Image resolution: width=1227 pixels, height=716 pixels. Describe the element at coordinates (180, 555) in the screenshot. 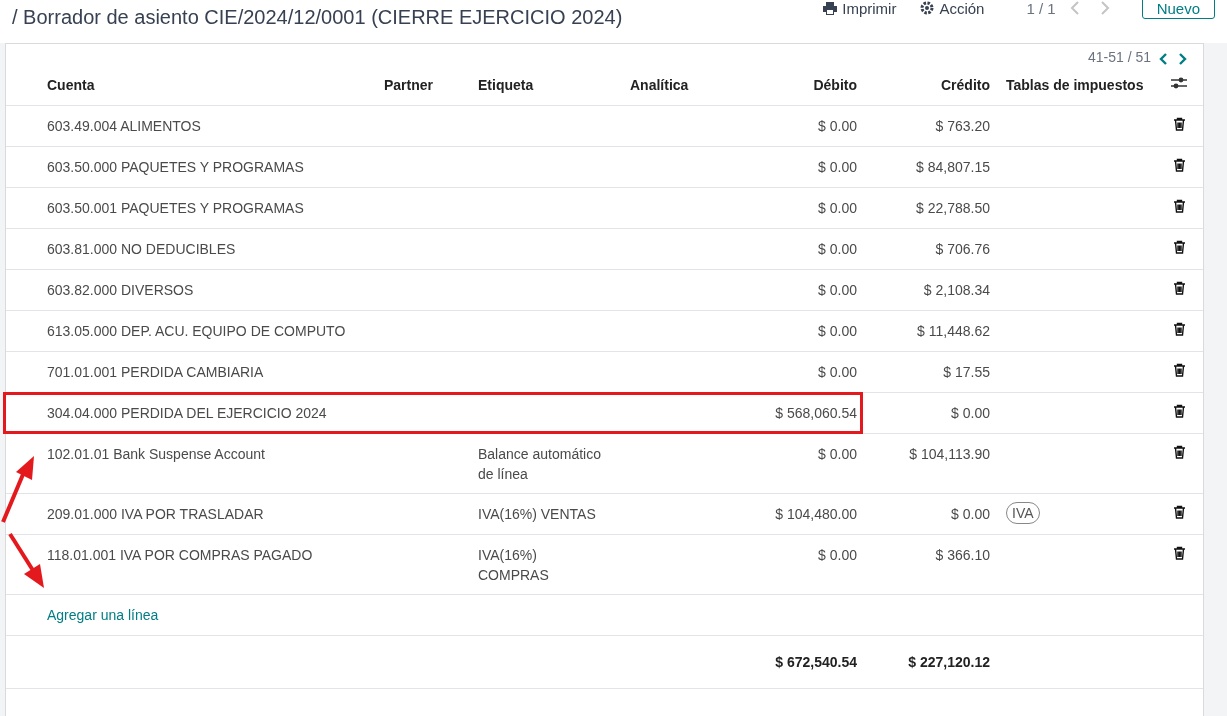

I see `account-cell-text: 118.01.001 IVA POR COMPRAS PAGADO` at that location.